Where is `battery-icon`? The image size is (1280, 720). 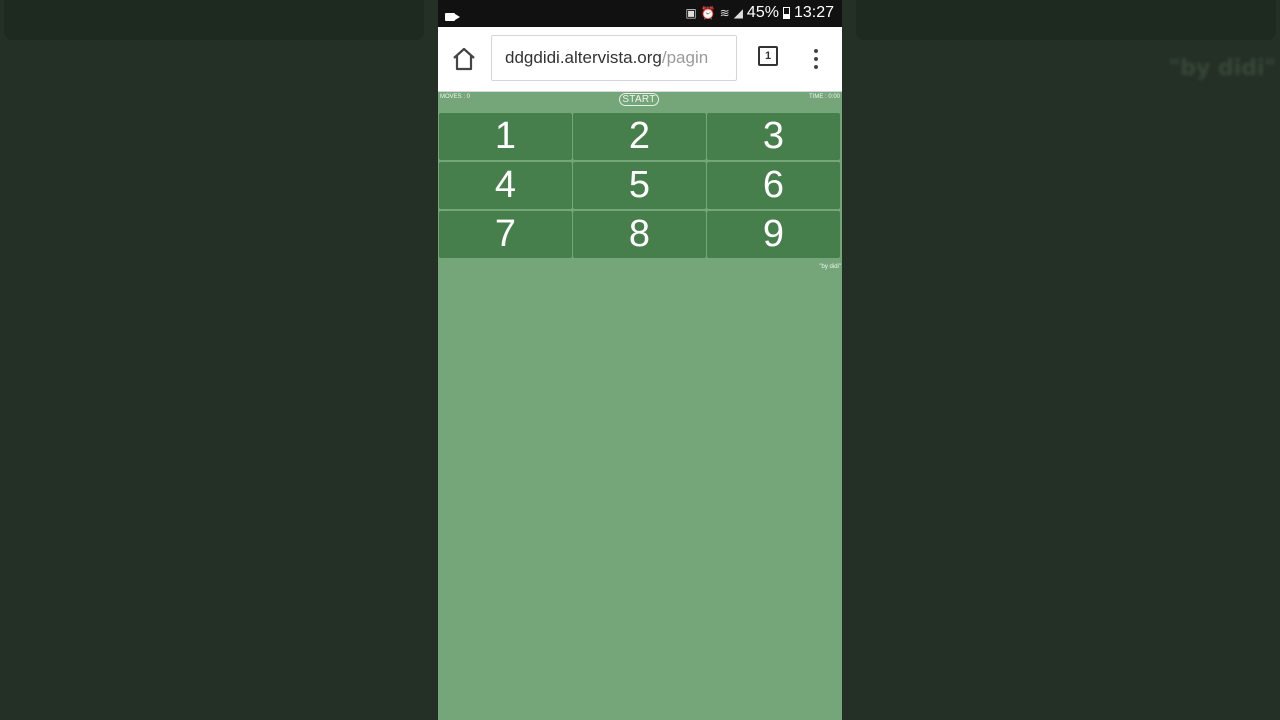
battery-icon is located at coordinates (786, 13).